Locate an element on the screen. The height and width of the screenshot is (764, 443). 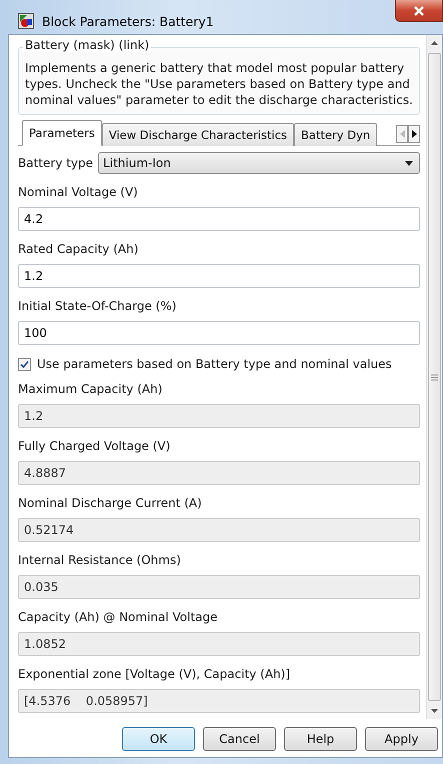
input-field: 100 is located at coordinates (219, 333).